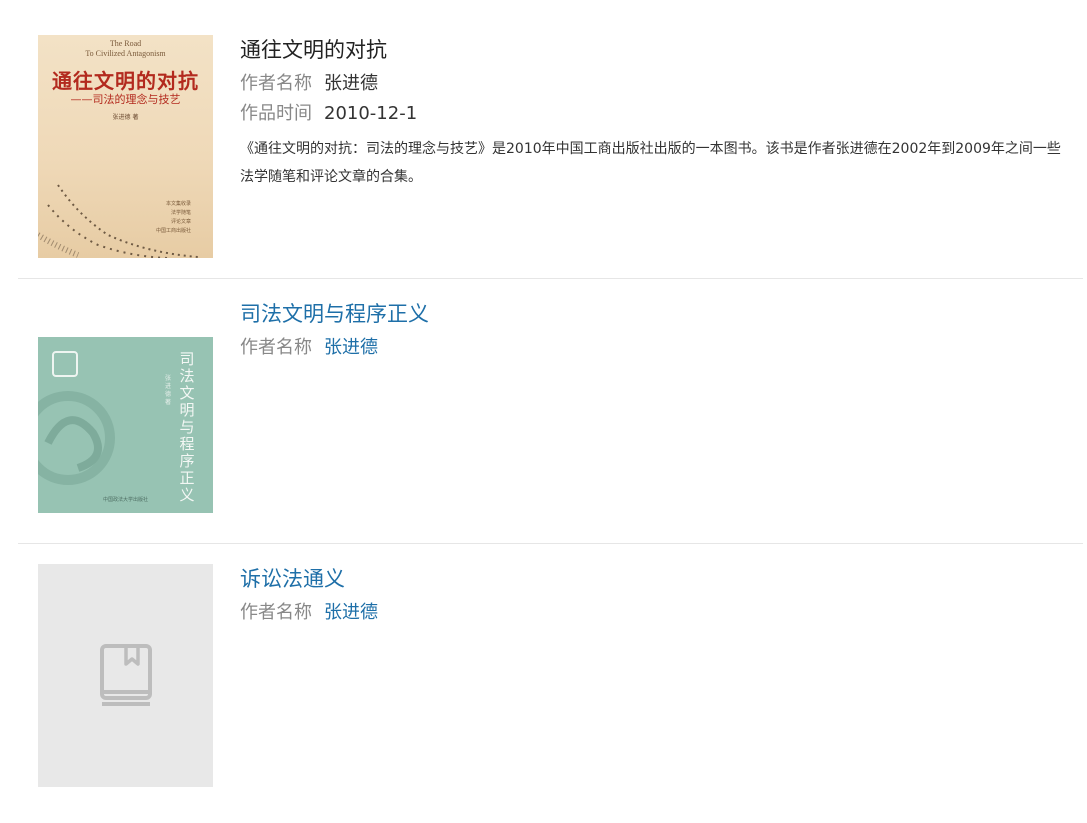 The height and width of the screenshot is (823, 1087). Describe the element at coordinates (125, 500) in the screenshot. I see `cover-publisher: 中国政法大学出版社` at that location.